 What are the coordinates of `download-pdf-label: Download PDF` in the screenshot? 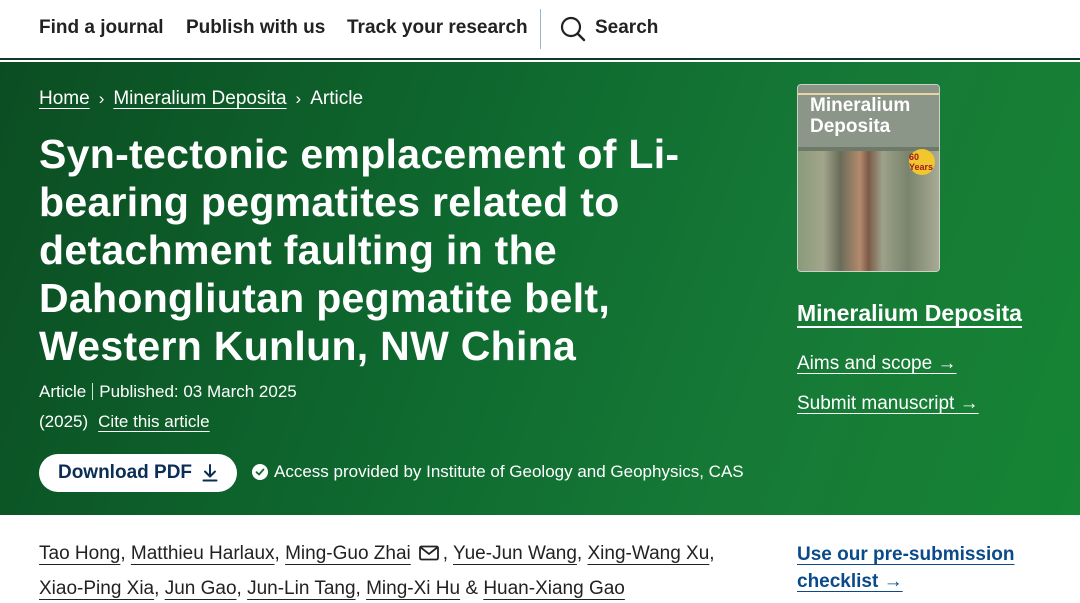 It's located at (125, 472).